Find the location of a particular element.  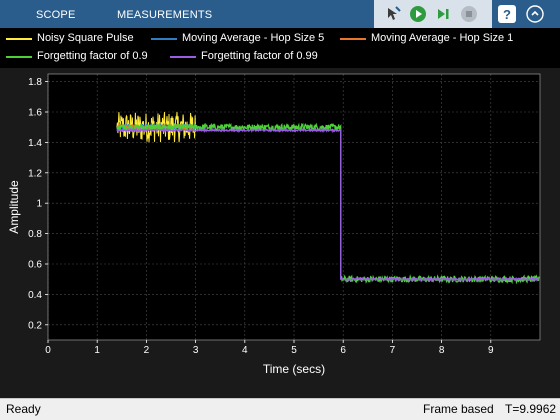

y-tick-label: 1 is located at coordinates (39, 204).